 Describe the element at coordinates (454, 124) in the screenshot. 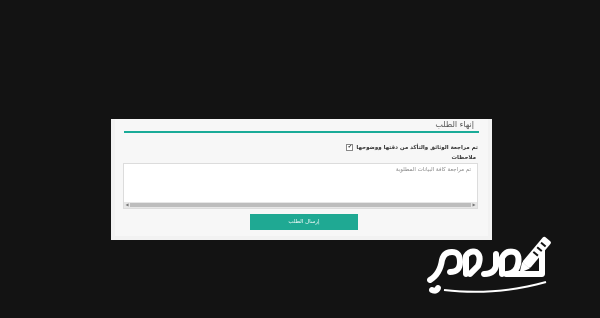

I see `section-title: إنهاء الطلب` at that location.